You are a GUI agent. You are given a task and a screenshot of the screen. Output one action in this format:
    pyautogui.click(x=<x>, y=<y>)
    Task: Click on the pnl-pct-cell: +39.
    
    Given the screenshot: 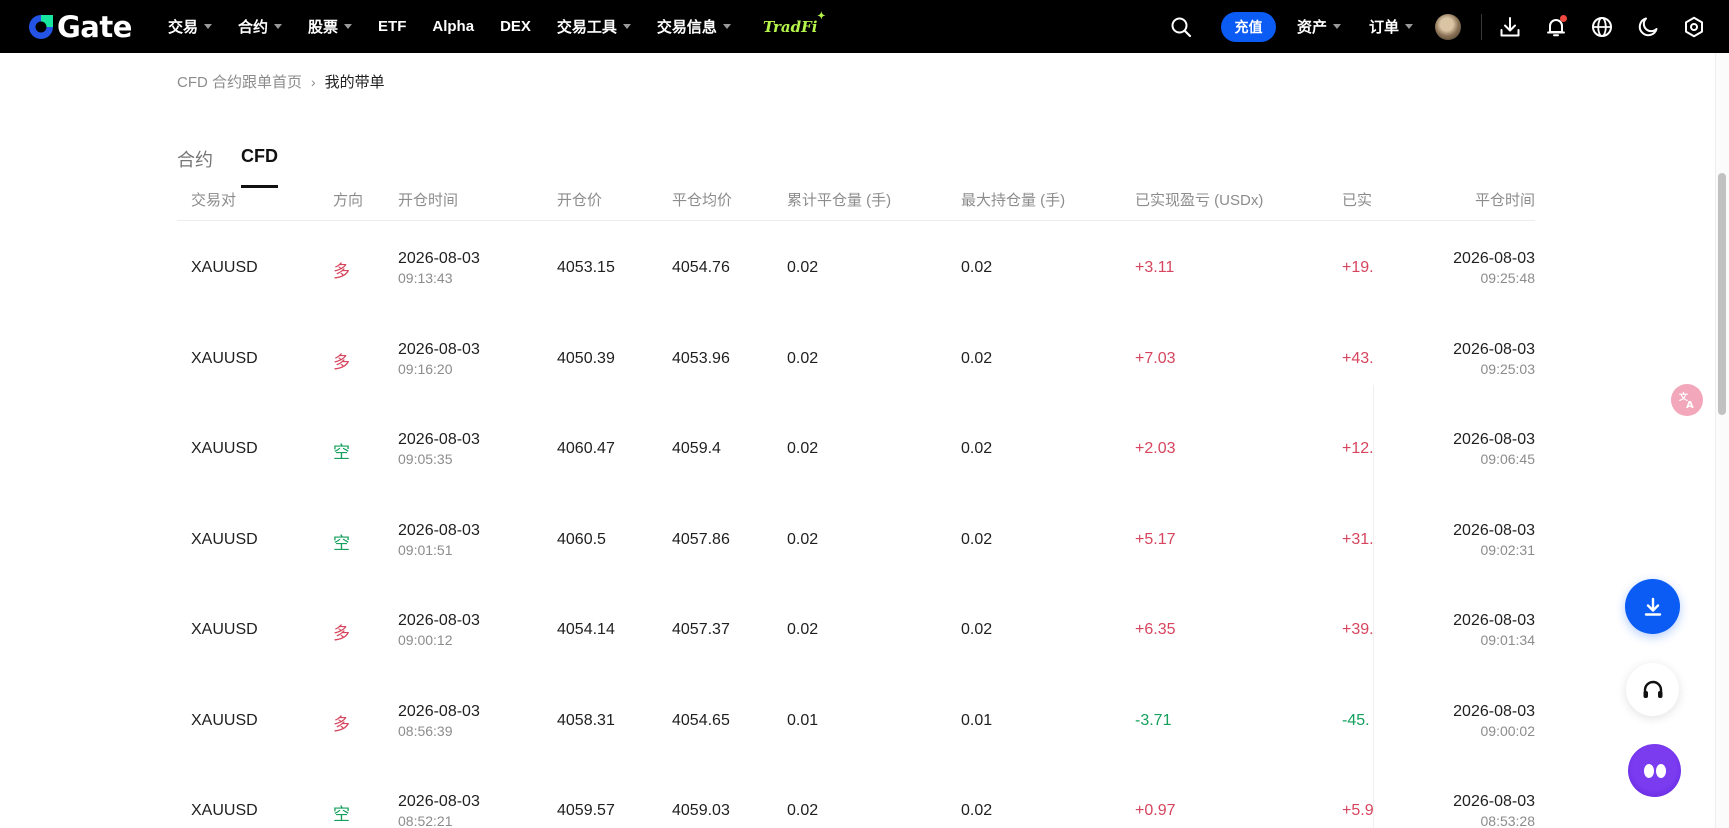 What is the action you would take?
    pyautogui.click(x=1358, y=629)
    